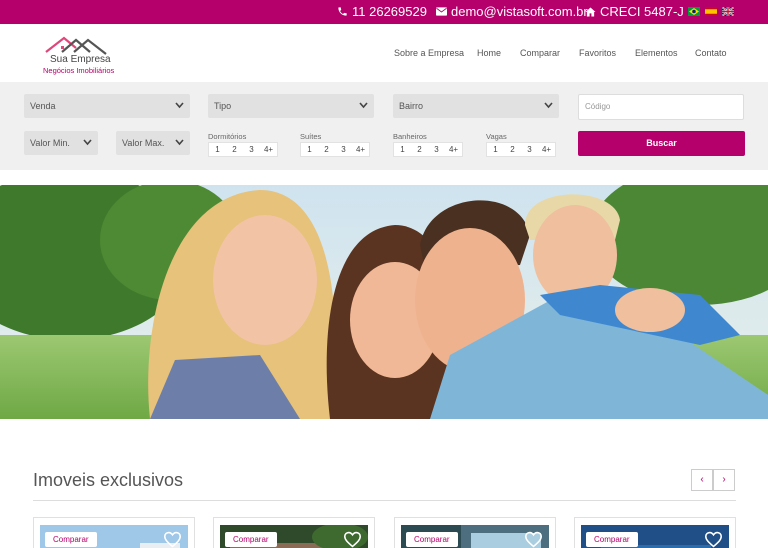 The image size is (768, 548). Describe the element at coordinates (642, 11) in the screenshot. I see `creci-number: CRECI 5487-J` at that location.